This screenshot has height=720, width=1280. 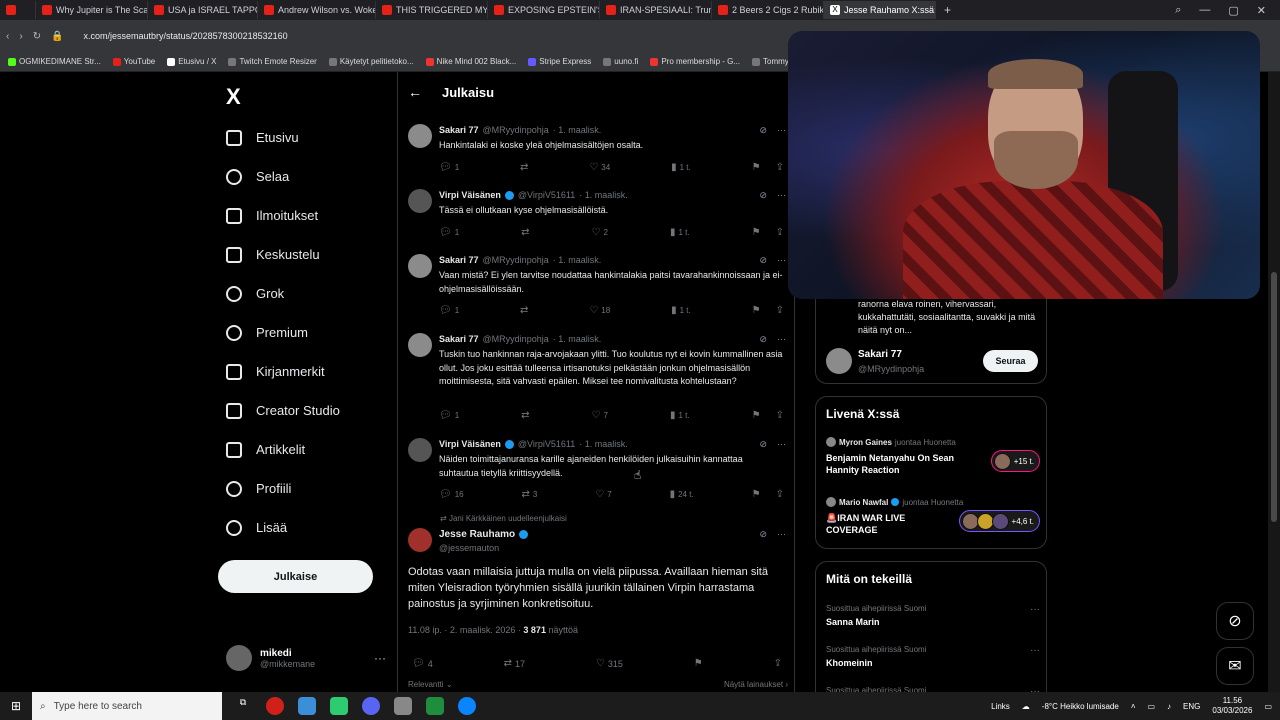 I want to click on maximize-icon: ▢, so click(x=1233, y=10).